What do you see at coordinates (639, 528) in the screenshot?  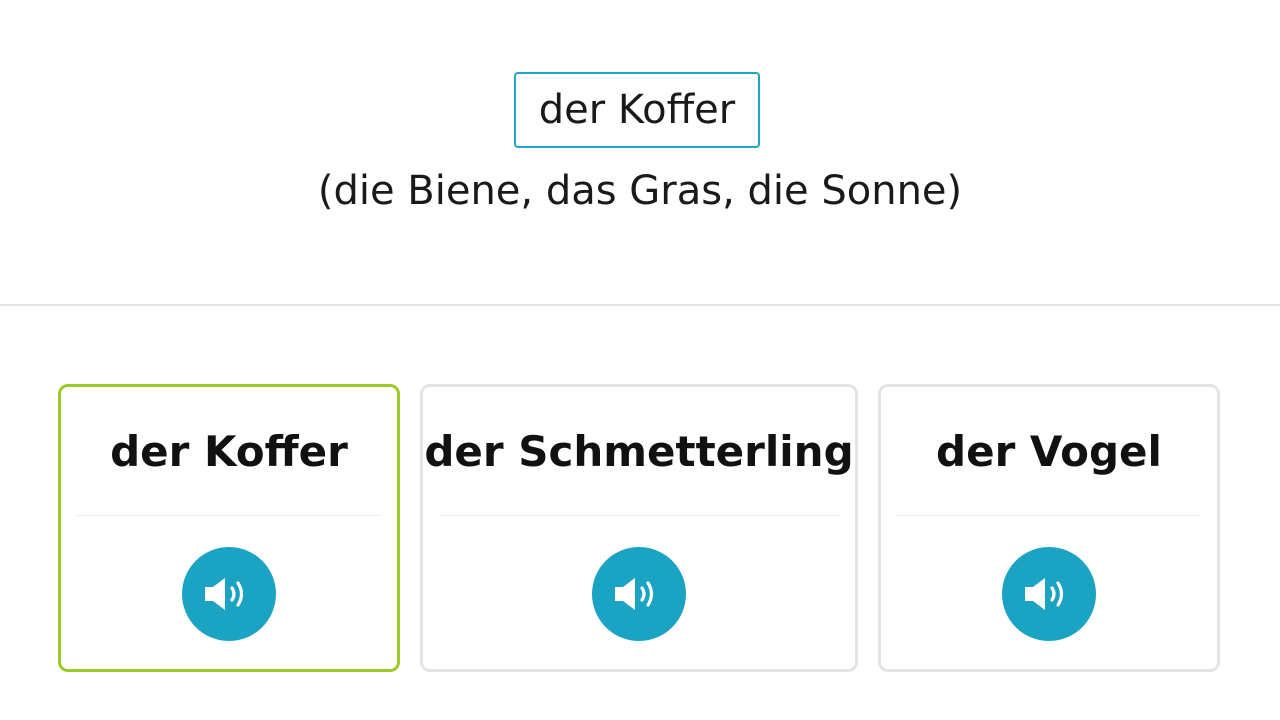 I see `choice-card-schmetterling: der Schmetterling` at bounding box center [639, 528].